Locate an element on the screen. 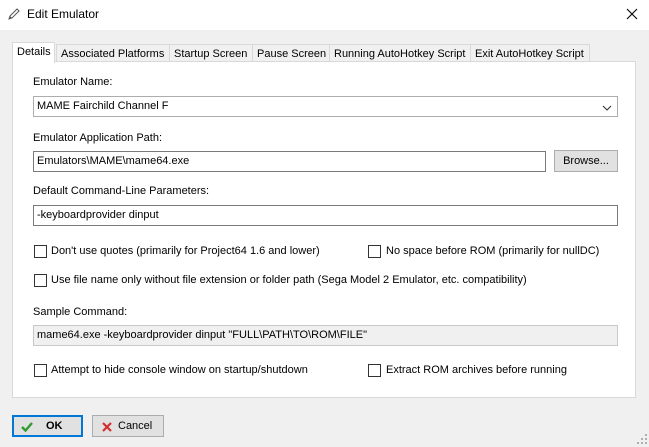 Image resolution: width=649 pixels, height=447 pixels. hide-console-checkbox is located at coordinates (40, 370).